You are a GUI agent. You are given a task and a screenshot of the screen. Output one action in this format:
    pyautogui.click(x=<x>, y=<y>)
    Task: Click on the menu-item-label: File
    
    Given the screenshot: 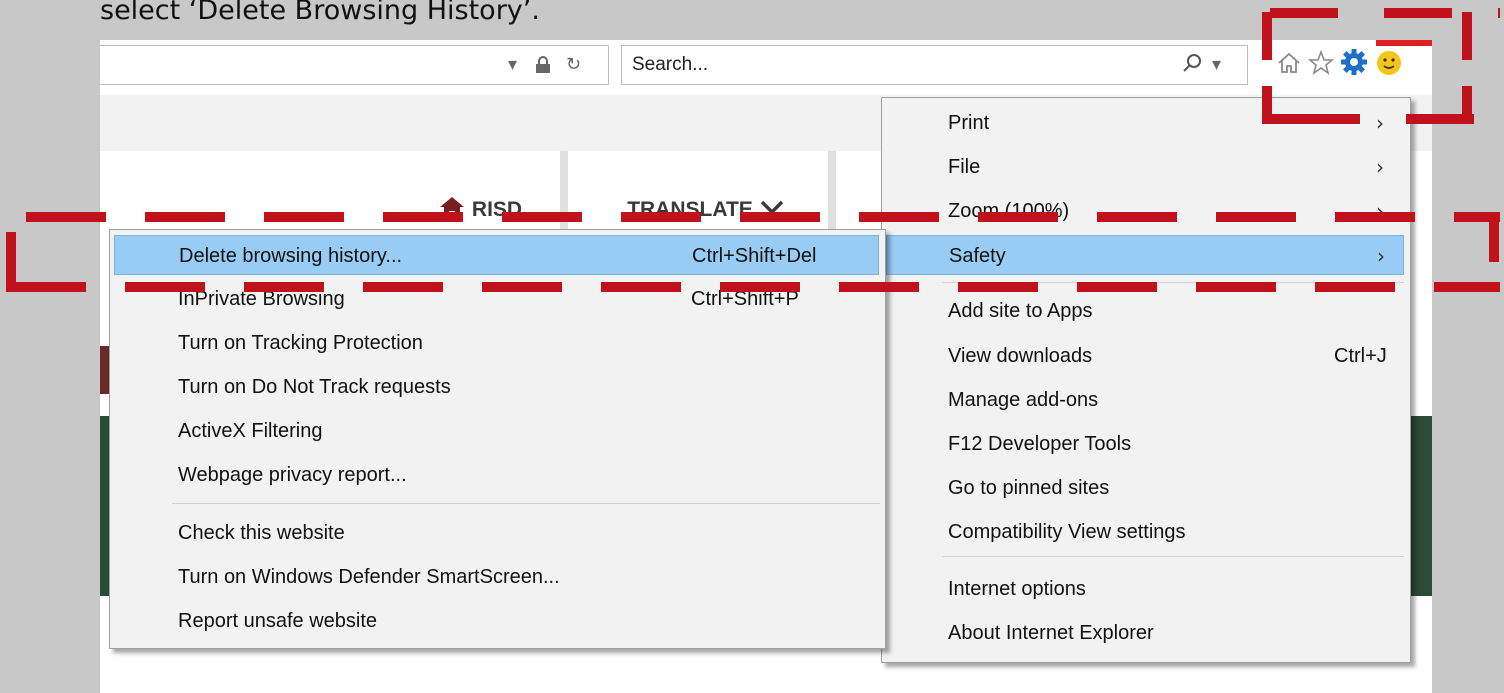 What is the action you would take?
    pyautogui.click(x=964, y=167)
    